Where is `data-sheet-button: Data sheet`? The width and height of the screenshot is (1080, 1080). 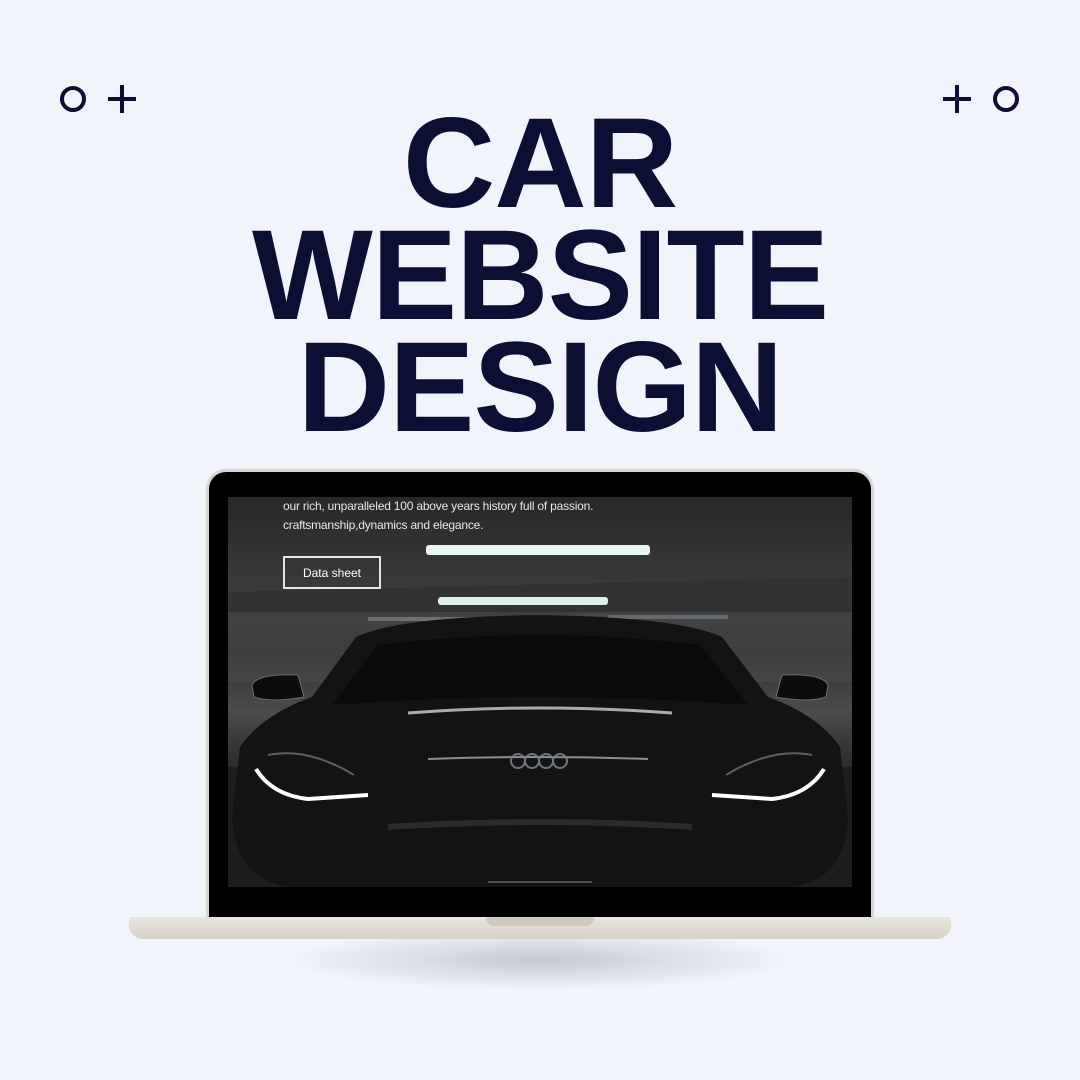
data-sheet-button: Data sheet is located at coordinates (332, 572).